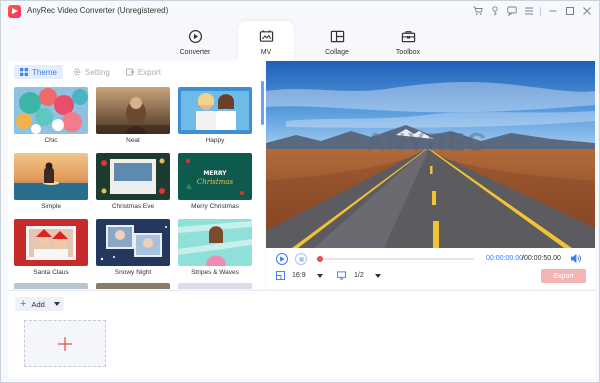 This screenshot has width=600, height=383. I want to click on nav-mv: MV, so click(266, 41).